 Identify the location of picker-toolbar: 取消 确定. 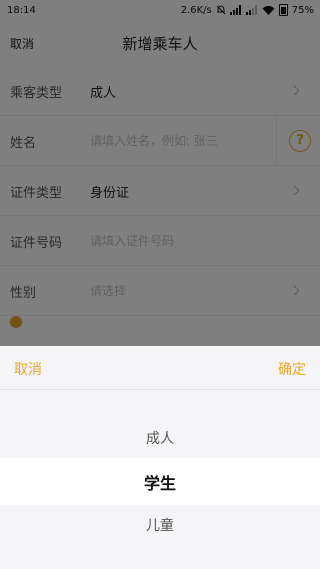
(160, 368).